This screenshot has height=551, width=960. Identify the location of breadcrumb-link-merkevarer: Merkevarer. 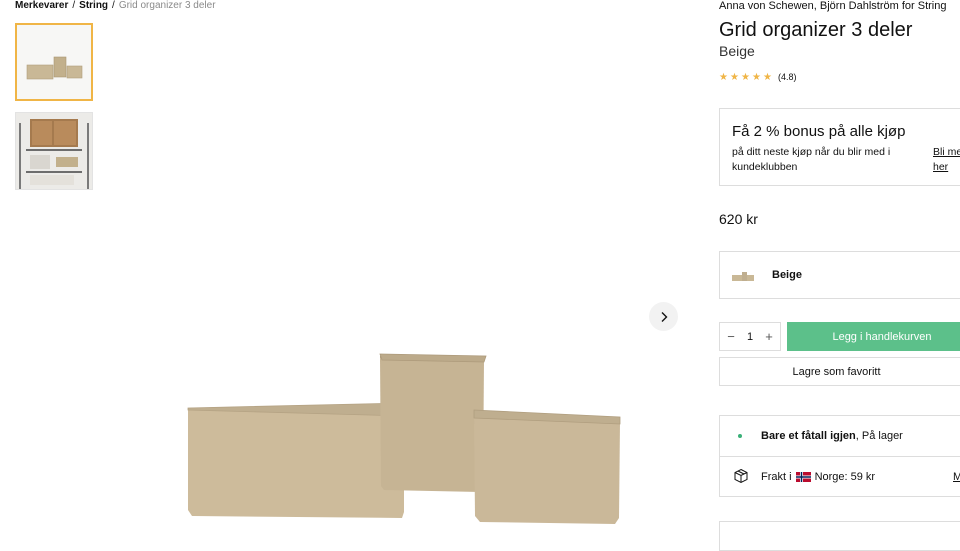
(41, 5).